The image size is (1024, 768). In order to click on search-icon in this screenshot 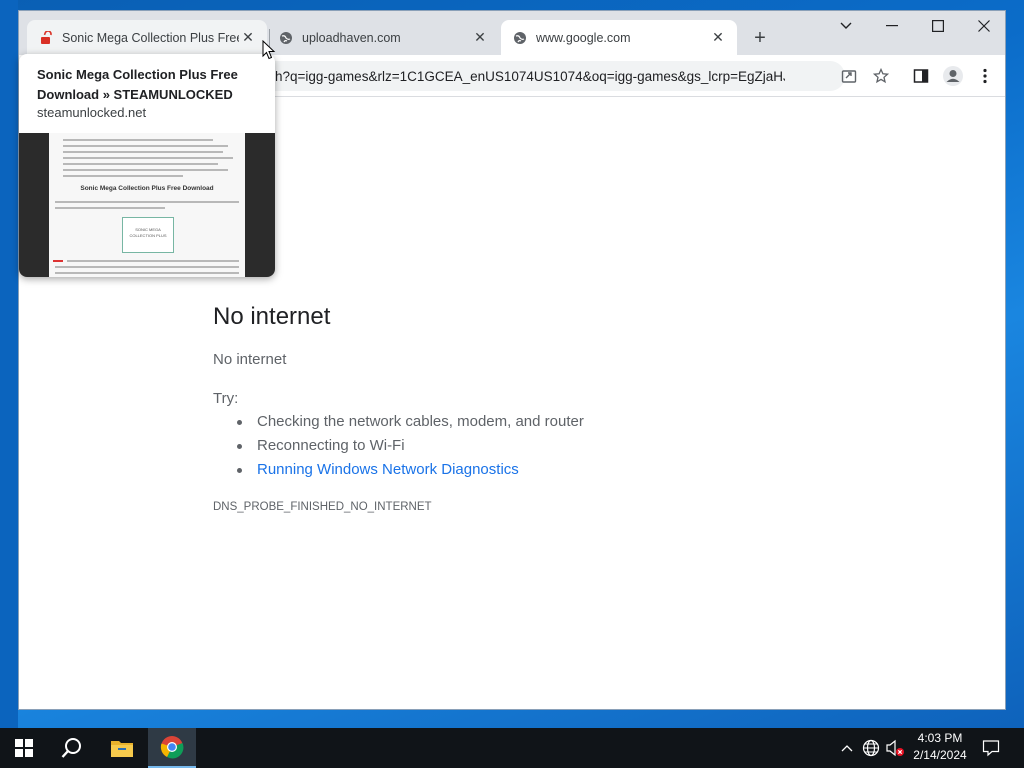, I will do `click(72, 748)`.